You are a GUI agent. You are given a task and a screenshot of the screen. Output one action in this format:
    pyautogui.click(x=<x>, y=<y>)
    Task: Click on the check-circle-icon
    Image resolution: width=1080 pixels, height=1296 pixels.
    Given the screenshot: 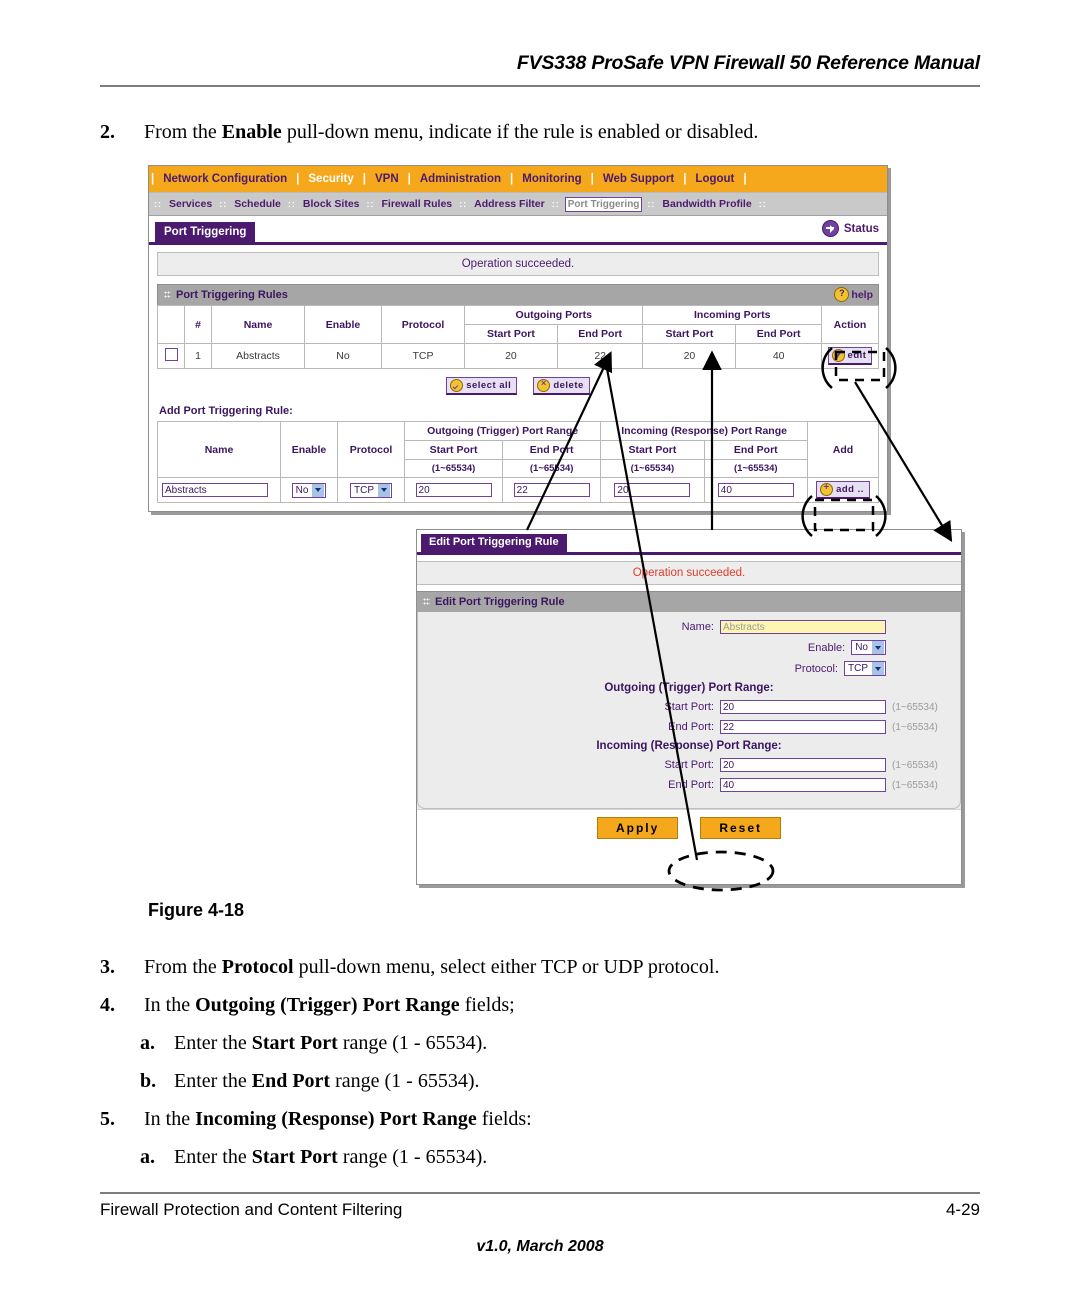 What is the action you would take?
    pyautogui.click(x=457, y=385)
    